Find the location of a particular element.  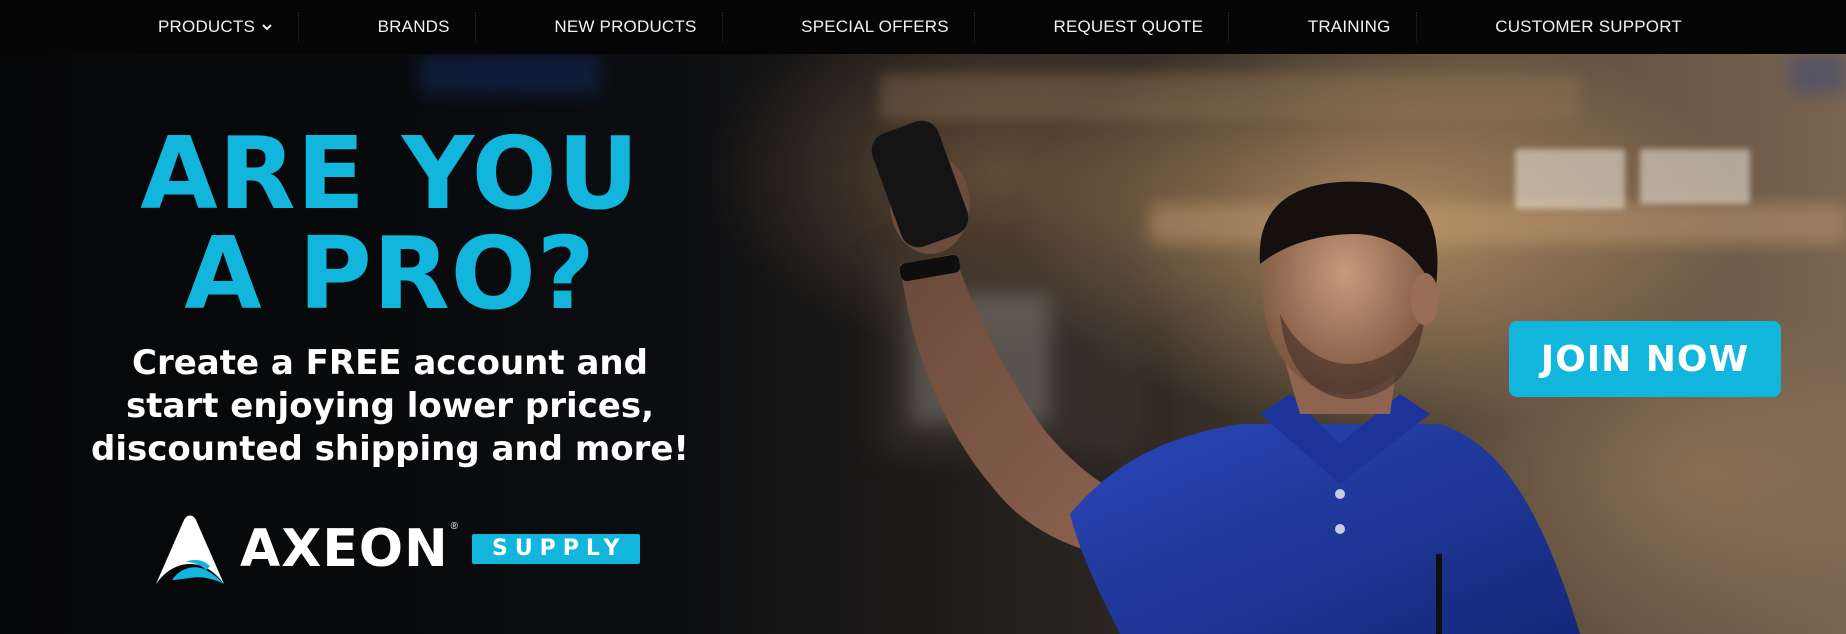

nav-item-request-quote: REQUEST QUOTE is located at coordinates (1132, 27).